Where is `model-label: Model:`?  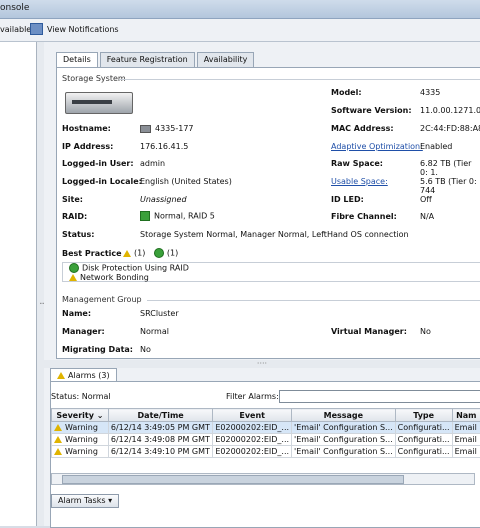 model-label: Model: is located at coordinates (346, 92).